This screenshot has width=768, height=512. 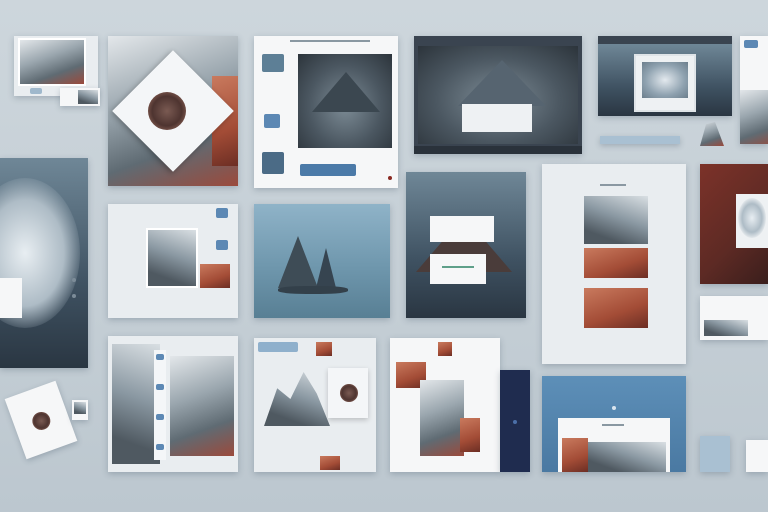 What do you see at coordinates (640, 140) in the screenshot?
I see `tile-progress-strip` at bounding box center [640, 140].